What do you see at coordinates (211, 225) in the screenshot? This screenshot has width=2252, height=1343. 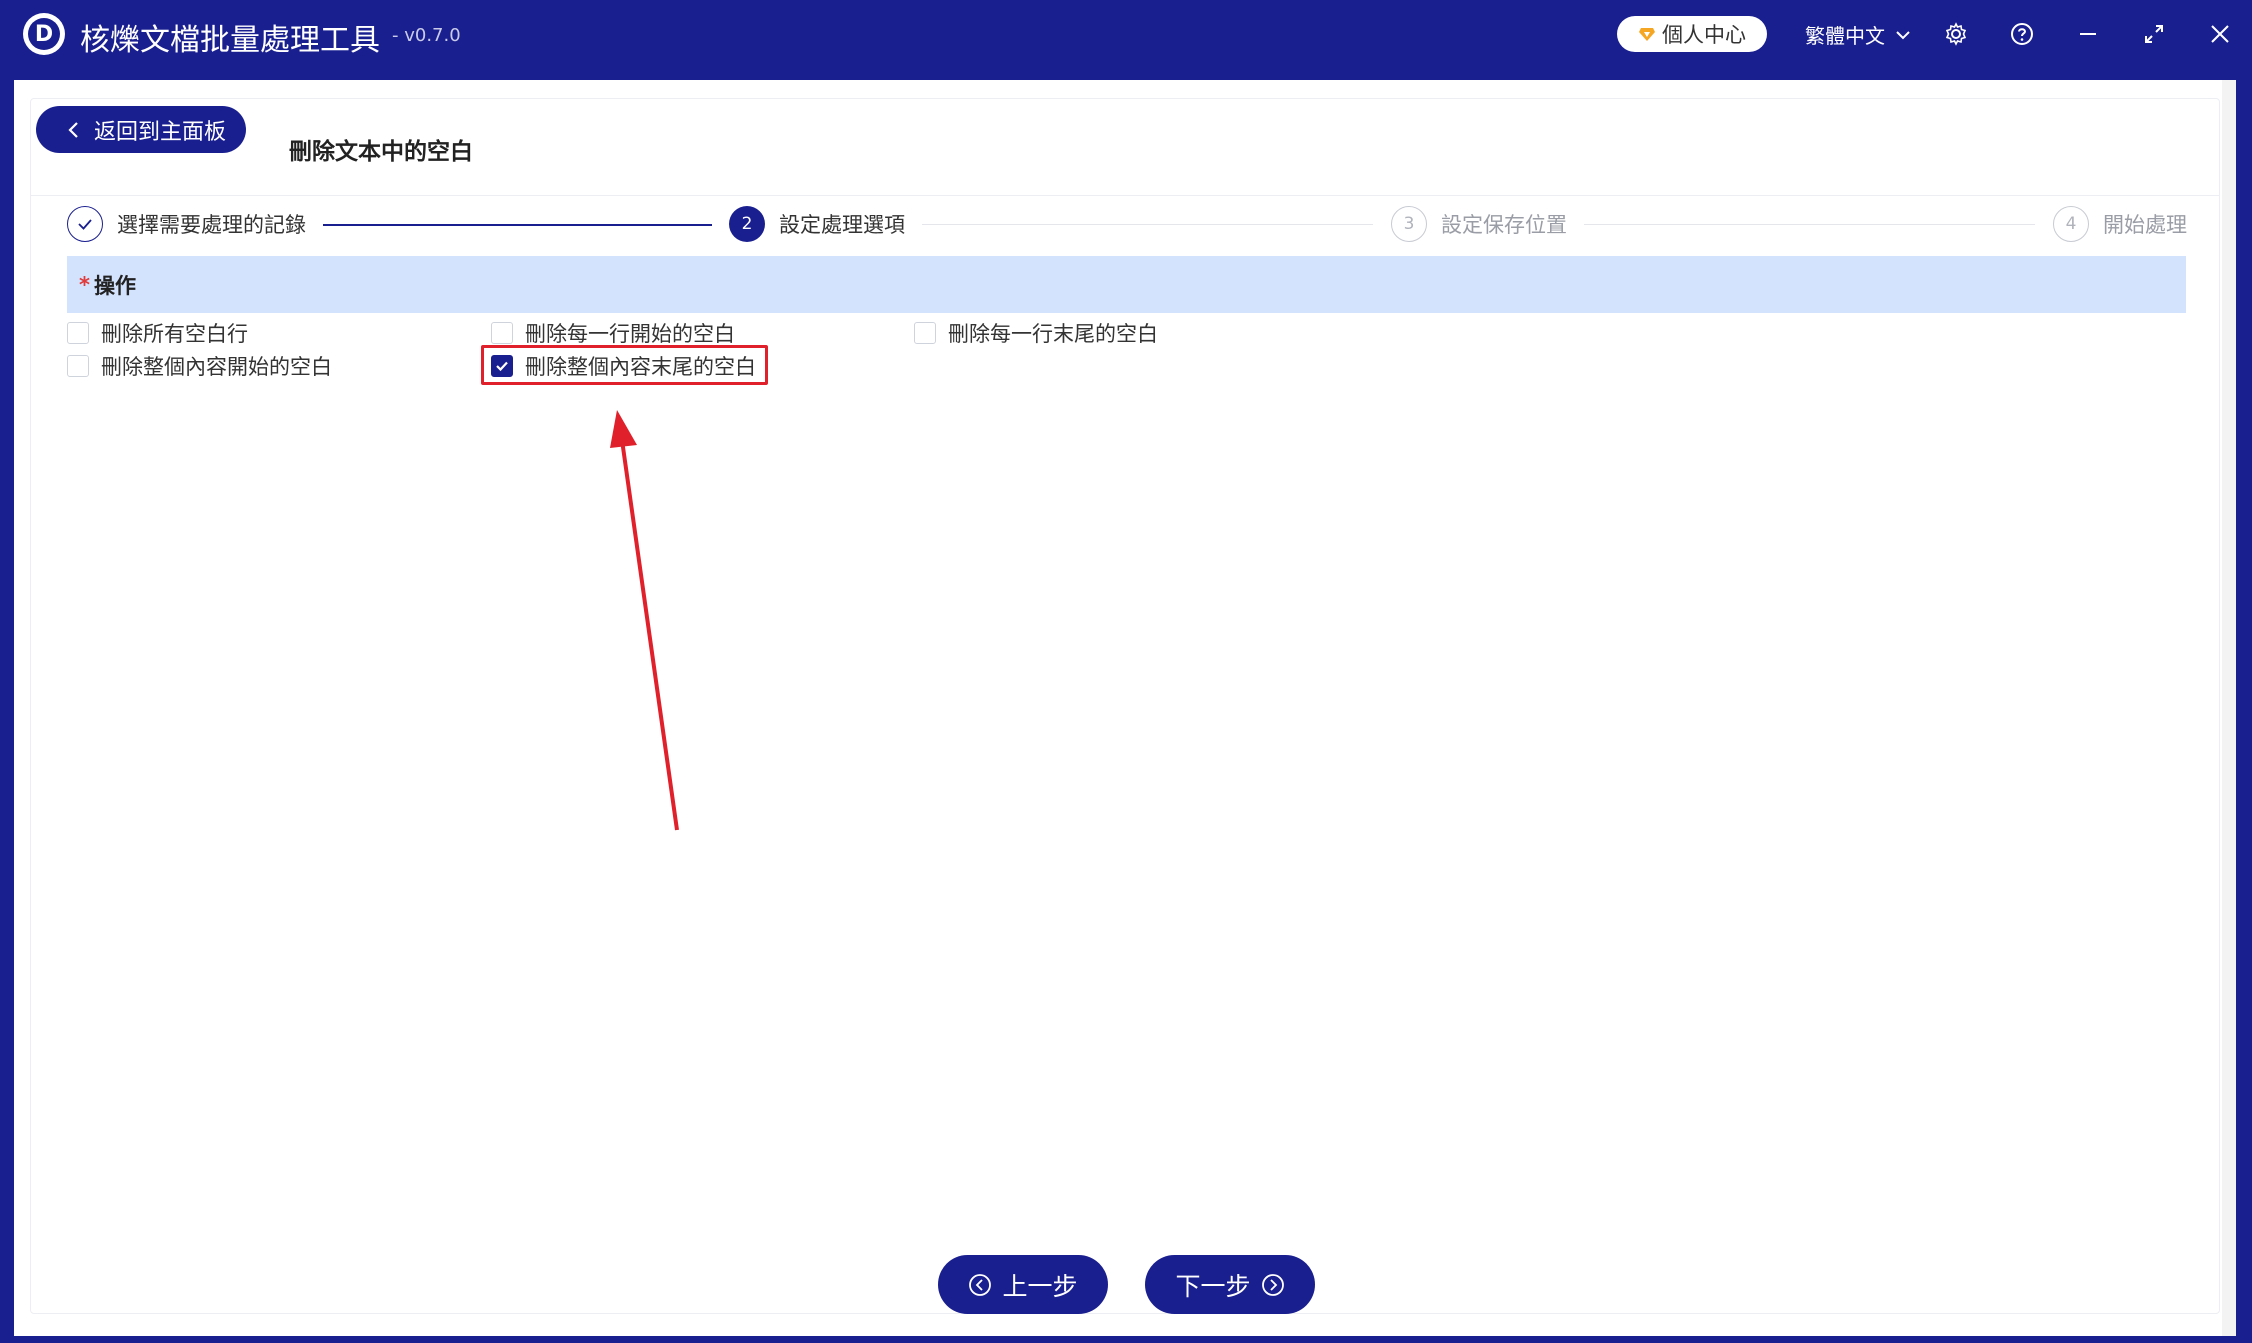 I see `step-1-label: 選擇需要處理的記錄` at bounding box center [211, 225].